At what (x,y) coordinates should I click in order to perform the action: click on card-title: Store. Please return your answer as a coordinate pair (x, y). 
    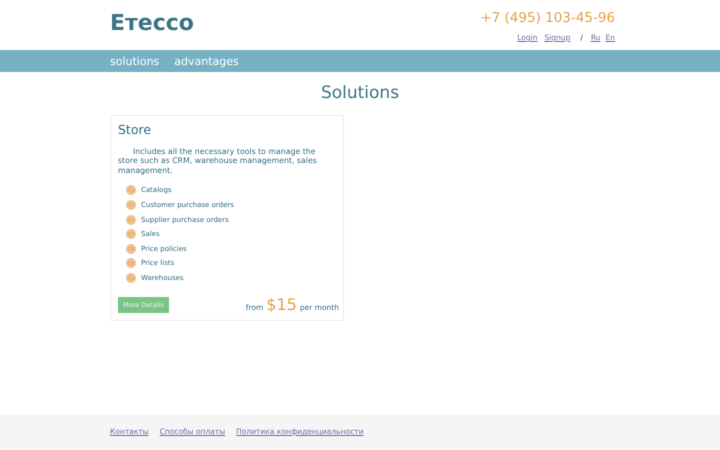
    Looking at the image, I should click on (135, 129).